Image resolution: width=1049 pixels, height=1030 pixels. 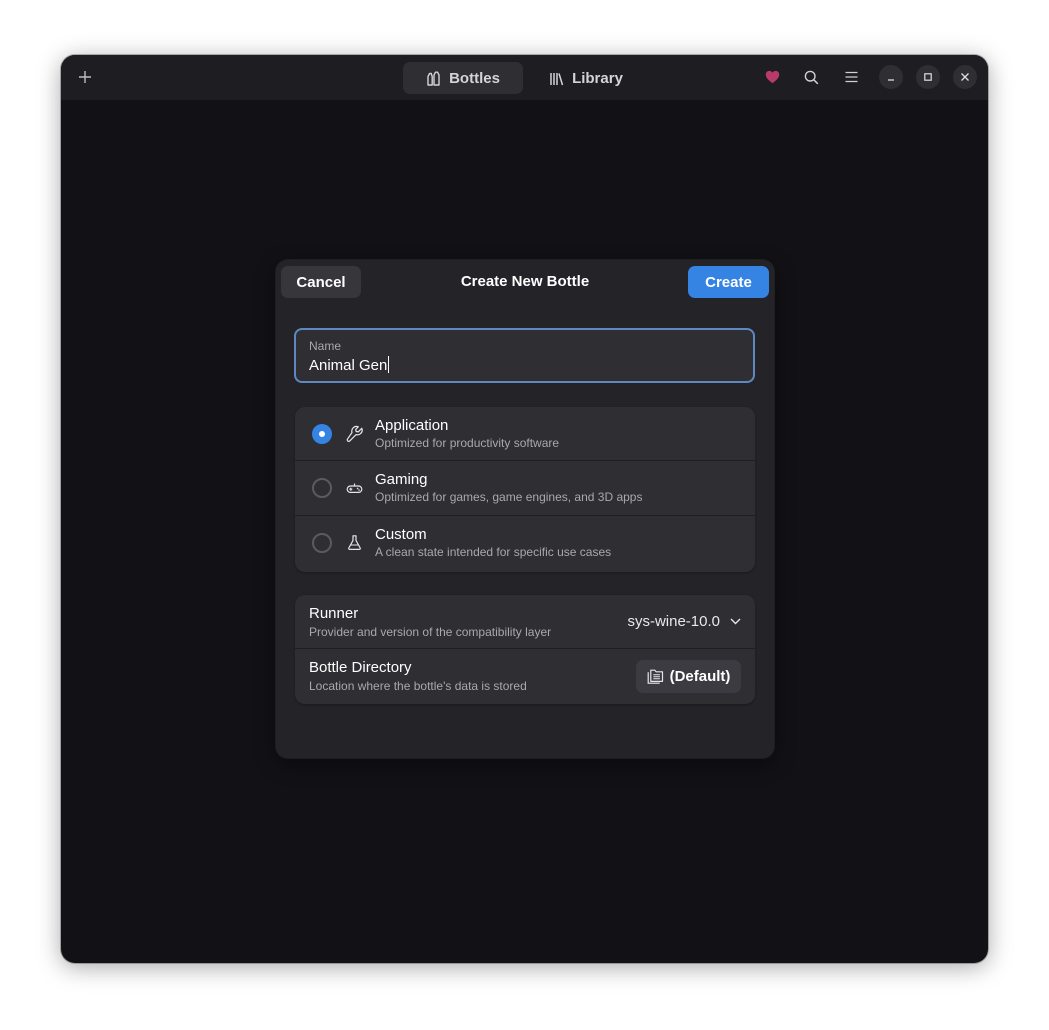 I want to click on minimize-button, so click(x=891, y=77).